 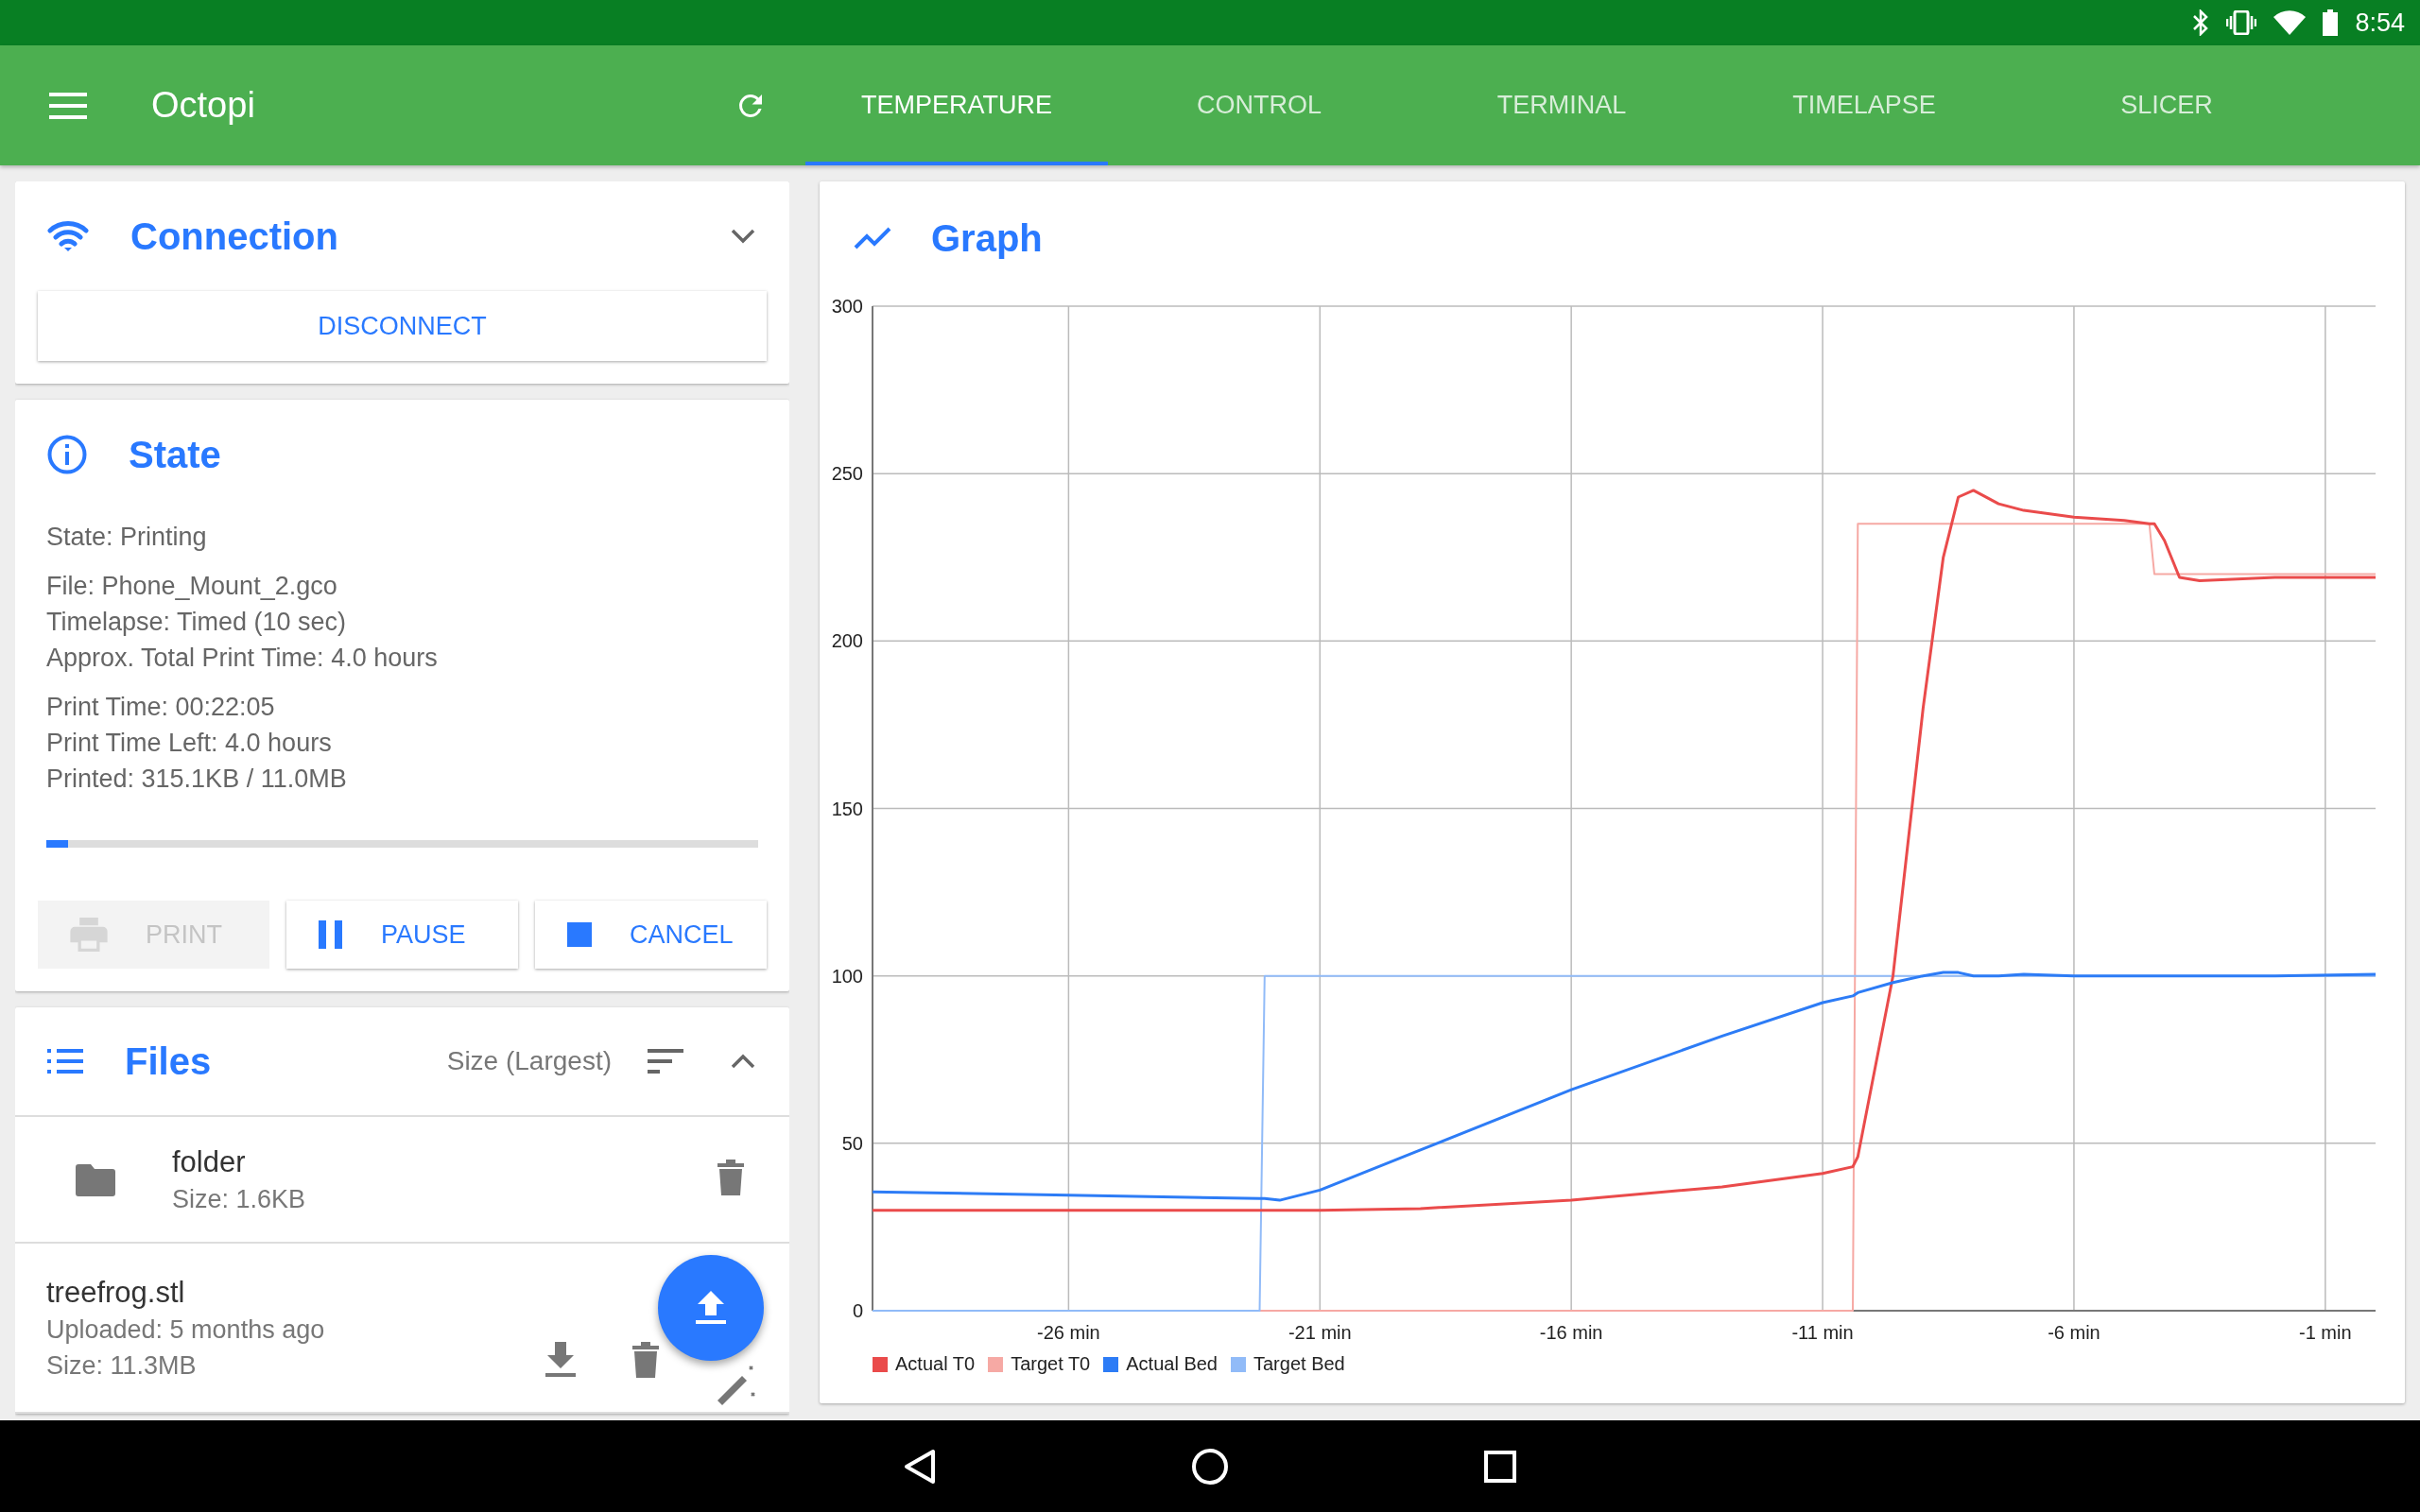 I want to click on x-tick-label: -6 min, so click(x=2074, y=1332).